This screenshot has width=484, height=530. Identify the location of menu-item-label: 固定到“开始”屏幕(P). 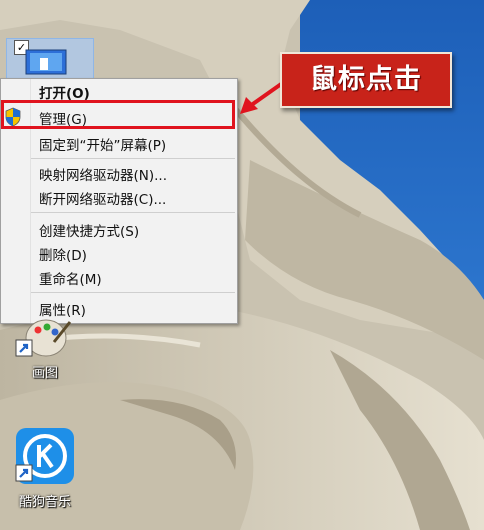
(103, 146).